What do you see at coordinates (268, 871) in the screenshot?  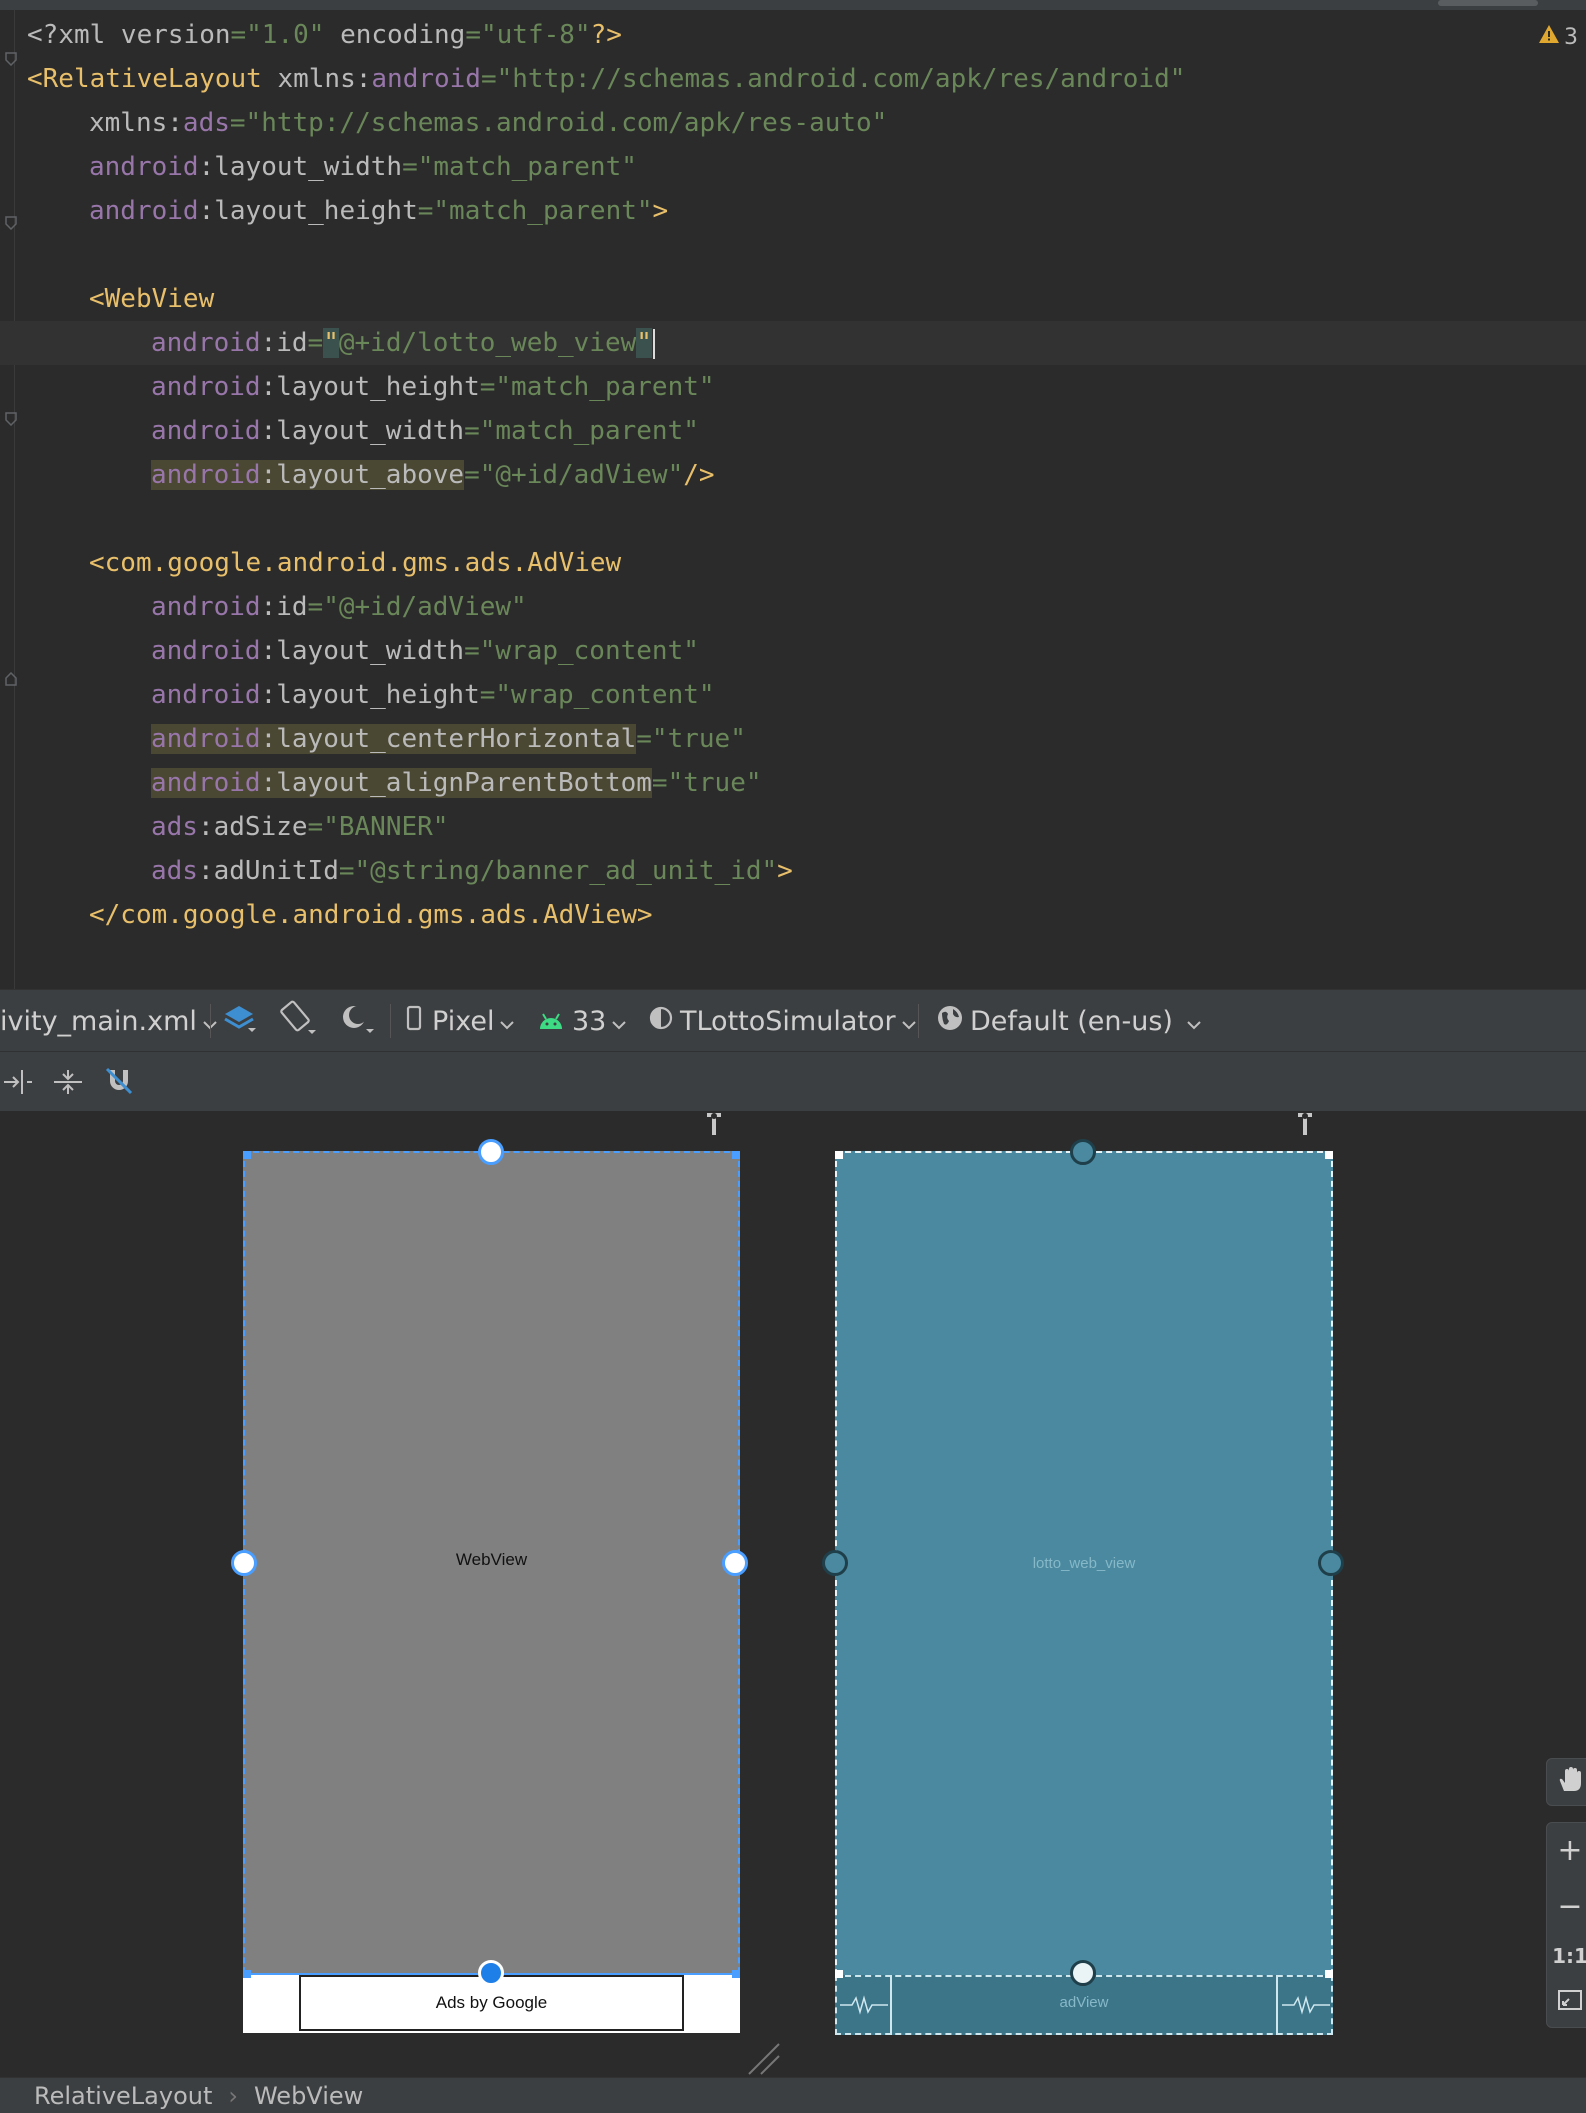 I see `attr-name: :adUnitId` at bounding box center [268, 871].